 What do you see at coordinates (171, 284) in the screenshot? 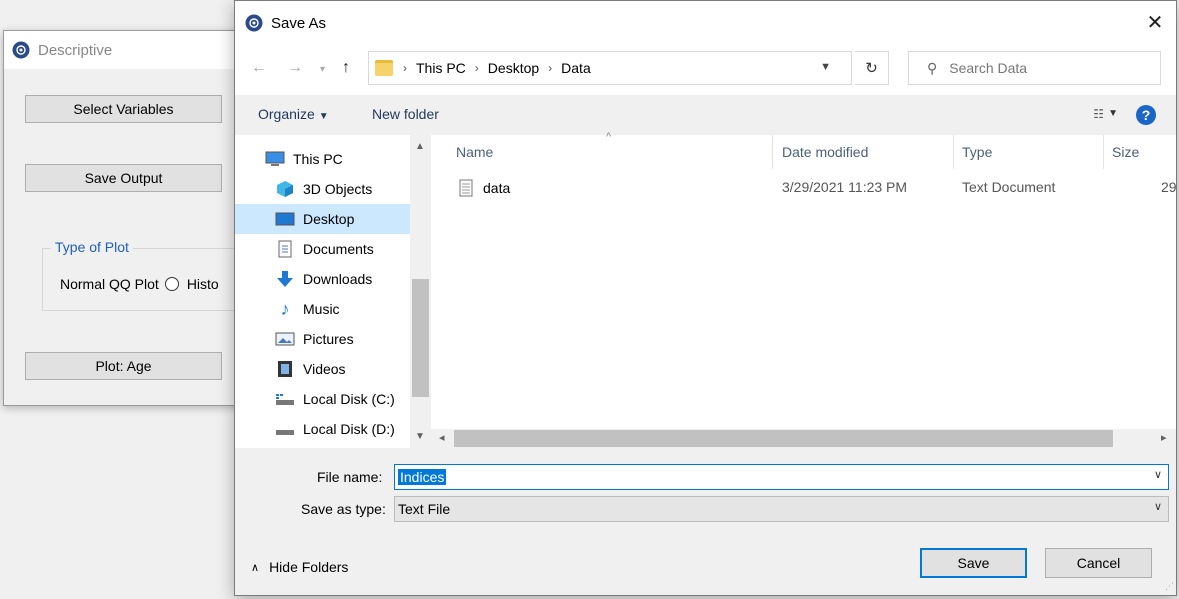
I see `normal-qq-radio` at bounding box center [171, 284].